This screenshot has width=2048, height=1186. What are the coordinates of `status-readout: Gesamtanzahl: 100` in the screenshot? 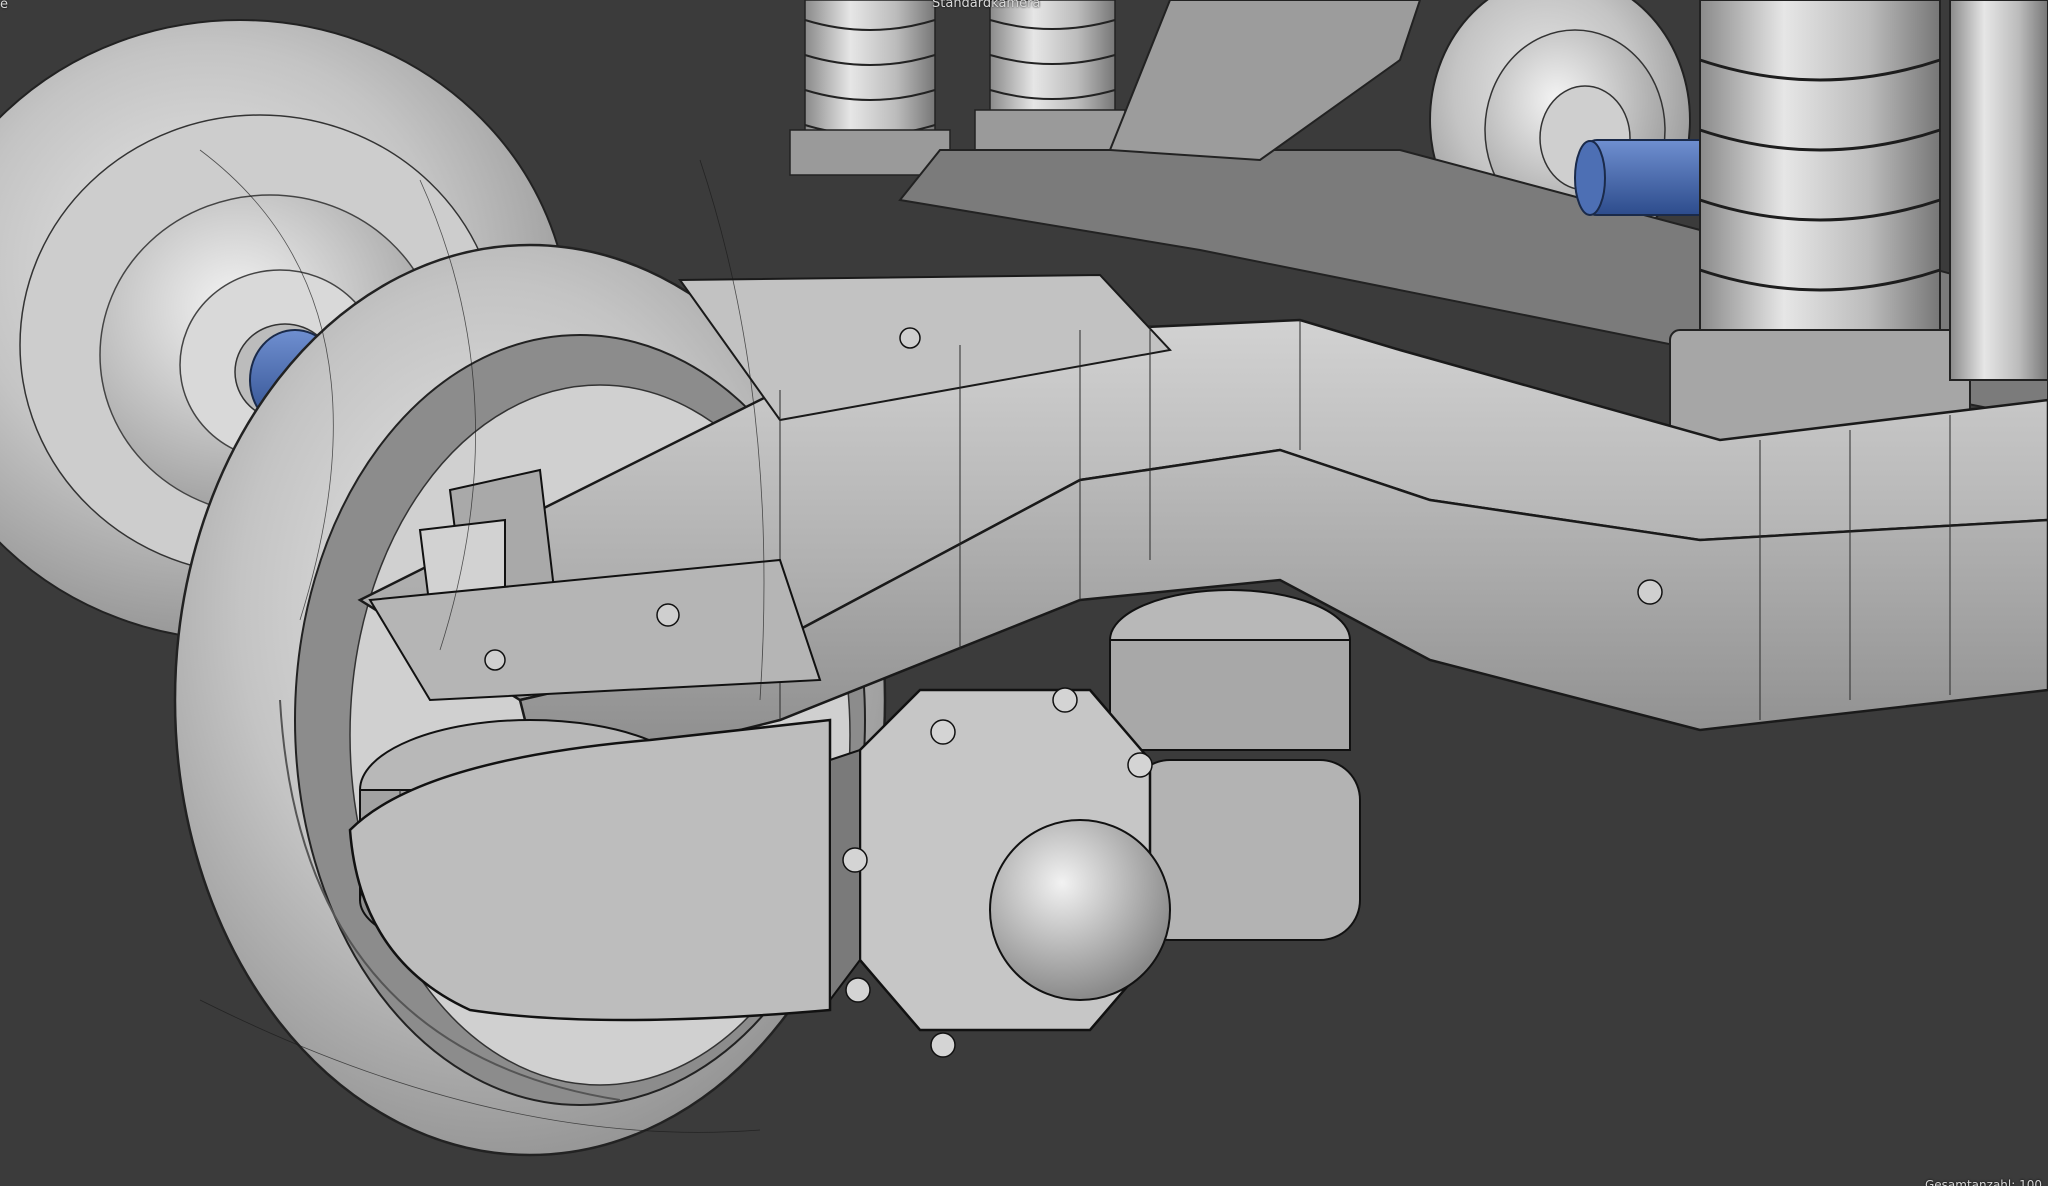 It's located at (1983, 1182).